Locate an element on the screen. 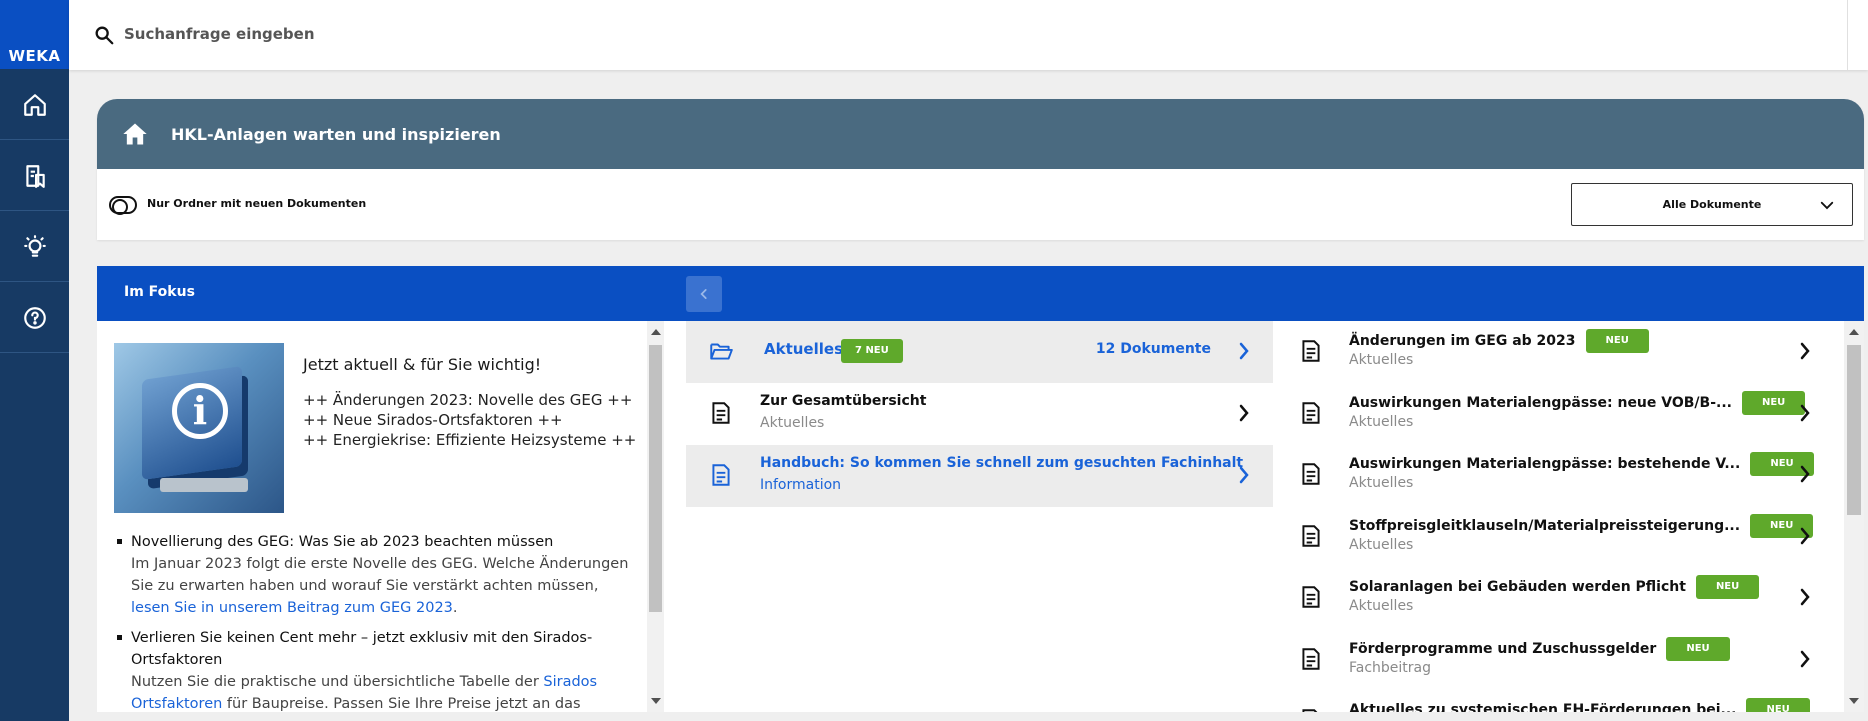 This screenshot has height=721, width=1868. help-icon is located at coordinates (34, 317).